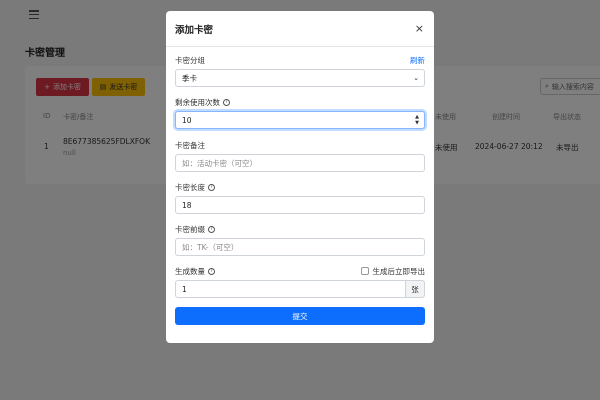 The image size is (600, 400). I want to click on uses-input: 10 ▲ ▼, so click(300, 120).